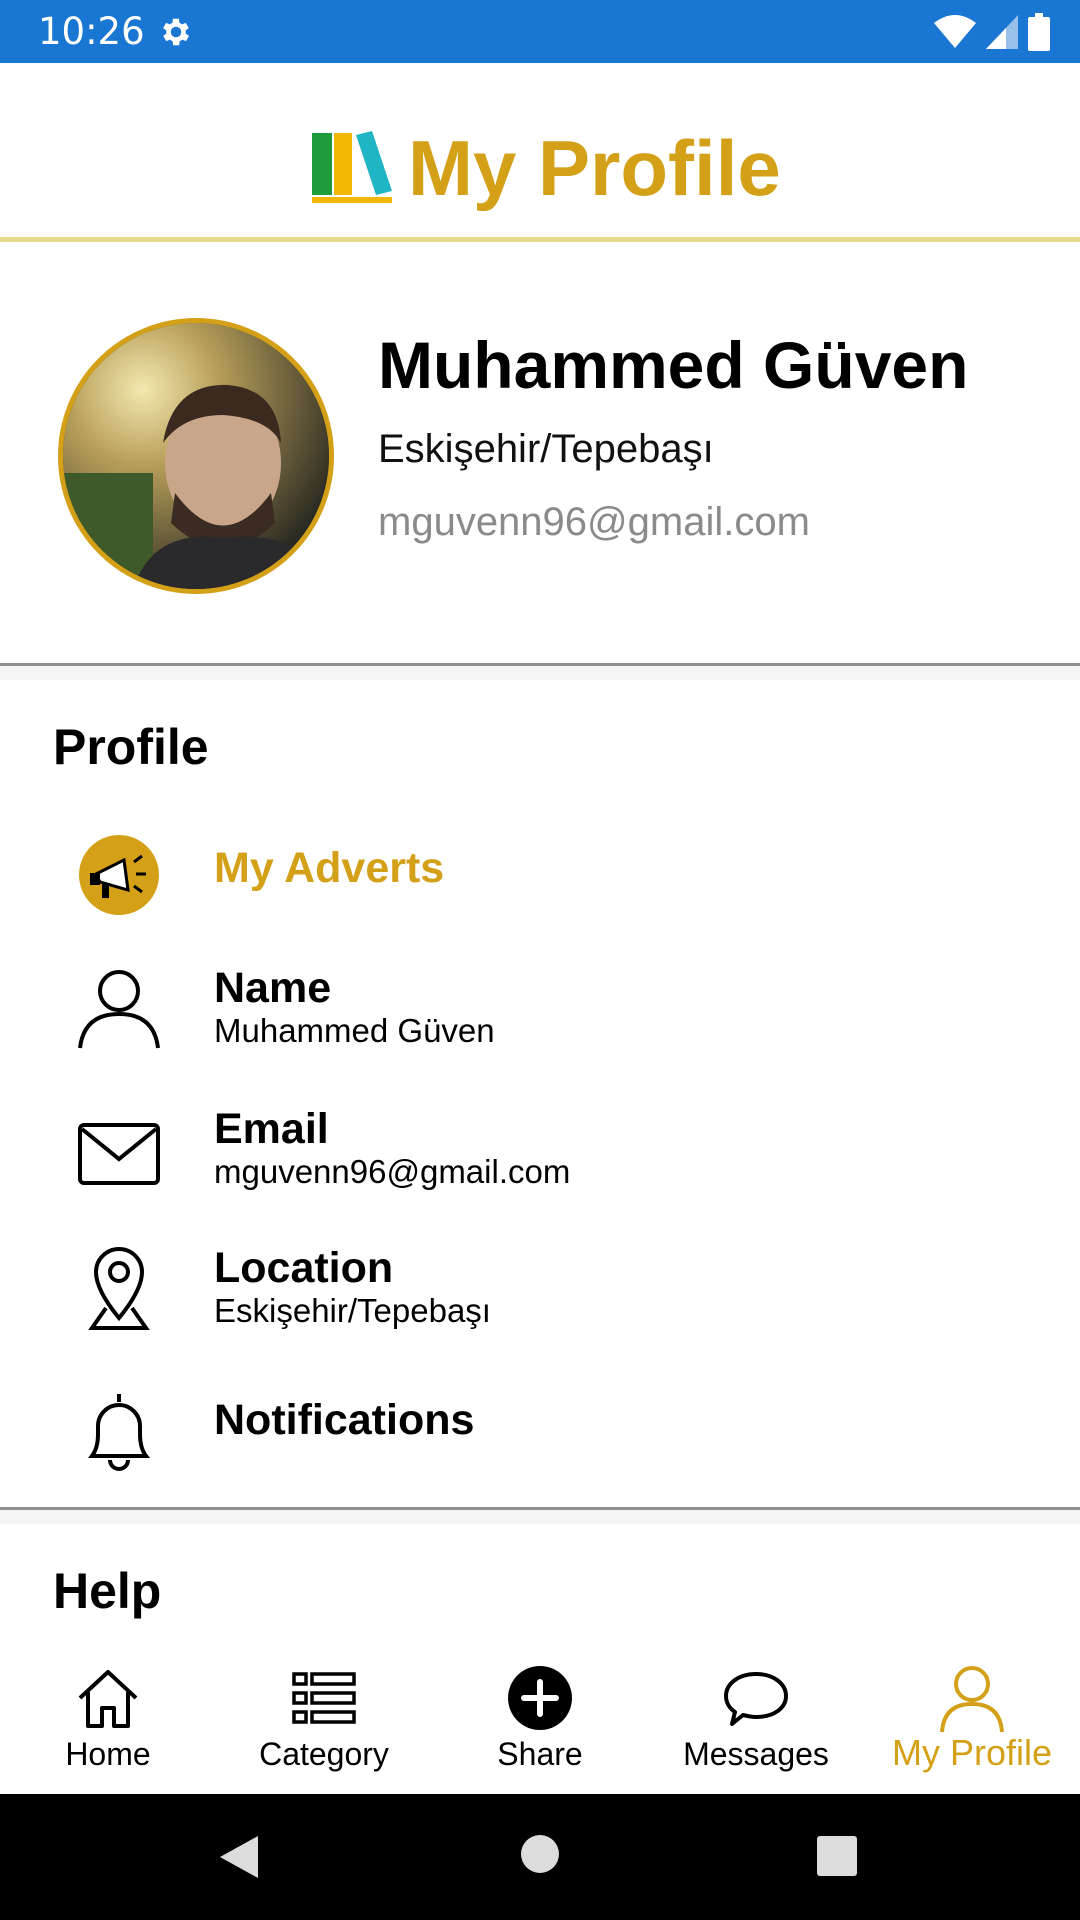 The height and width of the screenshot is (1920, 1080). What do you see at coordinates (955, 31) in the screenshot?
I see `wifi-icon` at bounding box center [955, 31].